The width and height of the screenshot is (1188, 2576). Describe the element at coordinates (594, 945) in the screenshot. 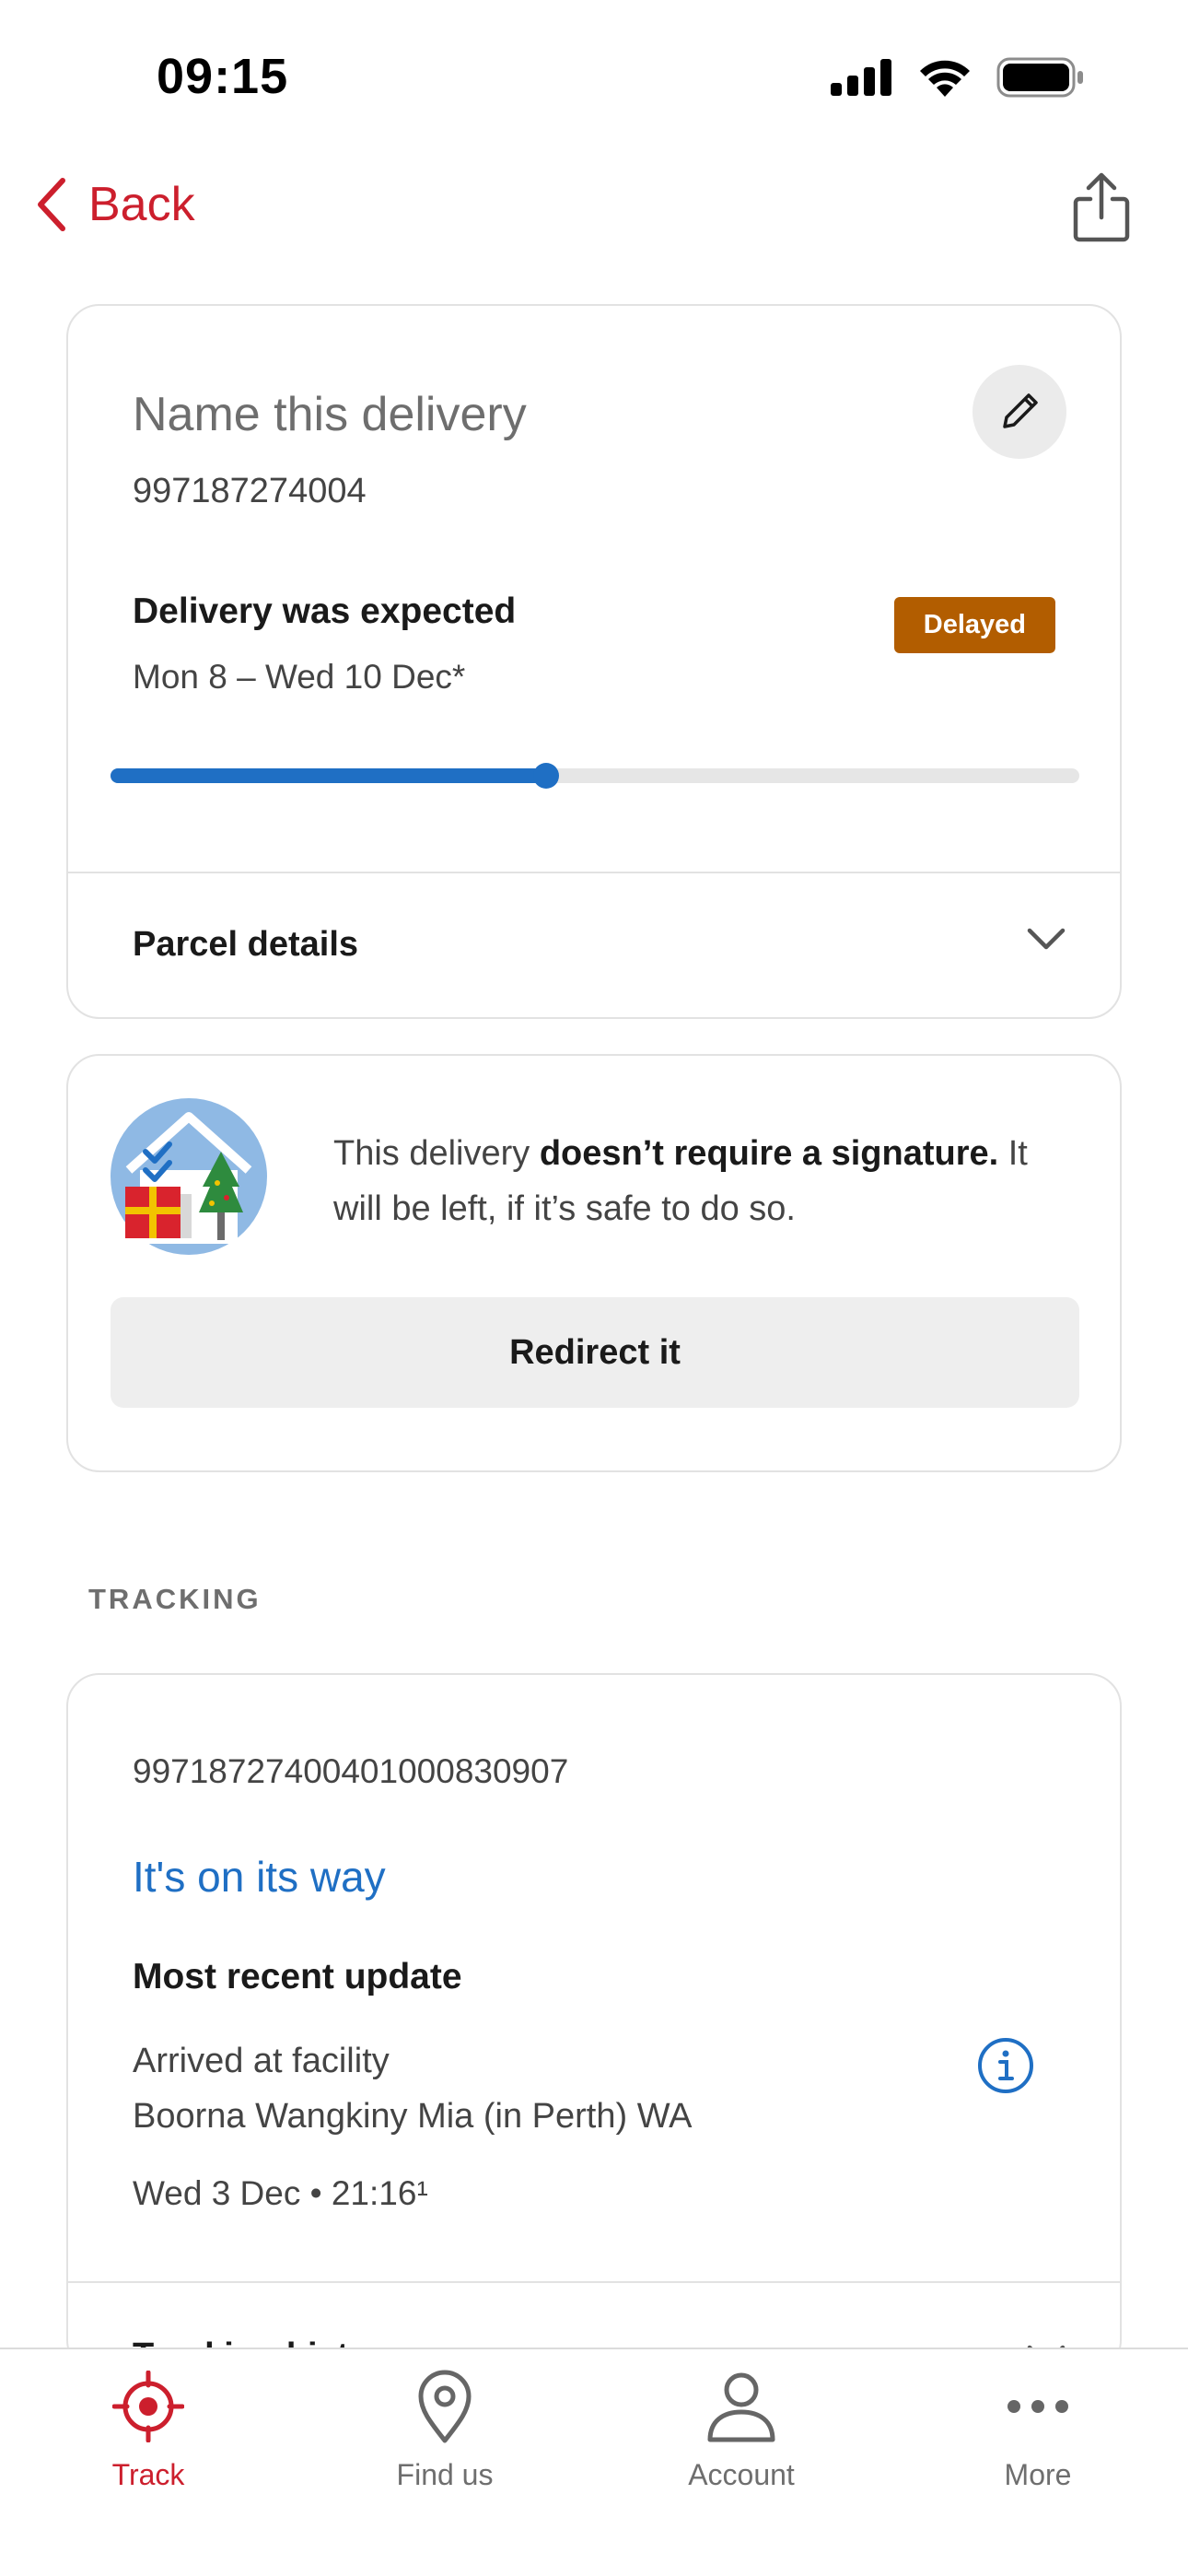

I see `parcel-details-toggle: Parcel details` at that location.